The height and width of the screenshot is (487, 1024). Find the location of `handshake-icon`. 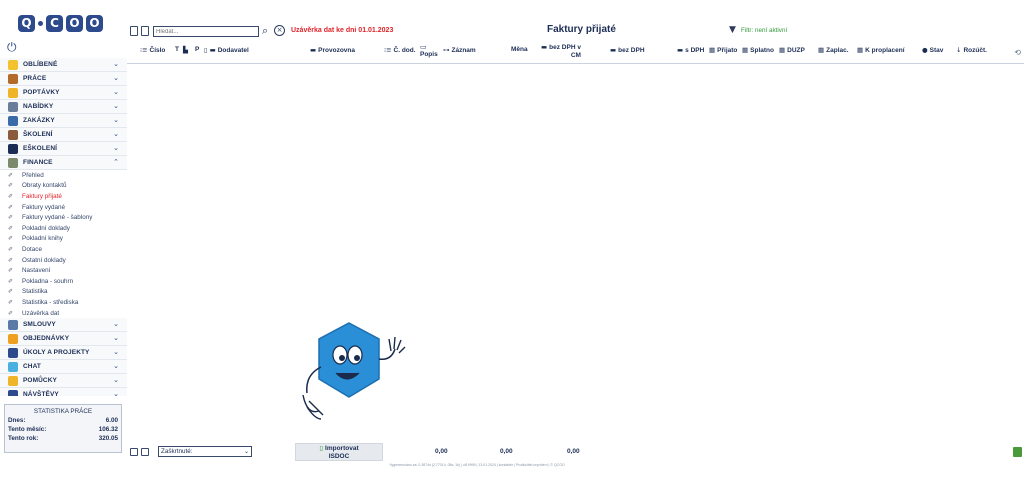

handshake-icon is located at coordinates (13, 324).